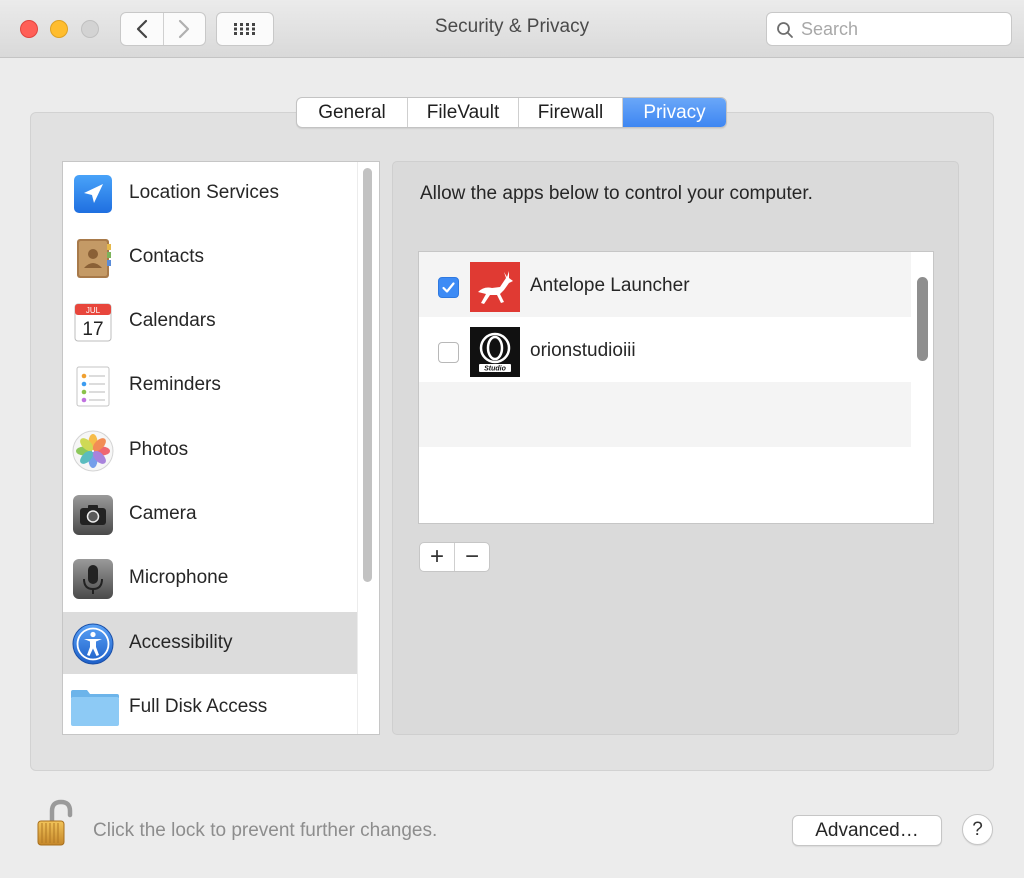  I want to click on window-title: Security & Privacy, so click(512, 26).